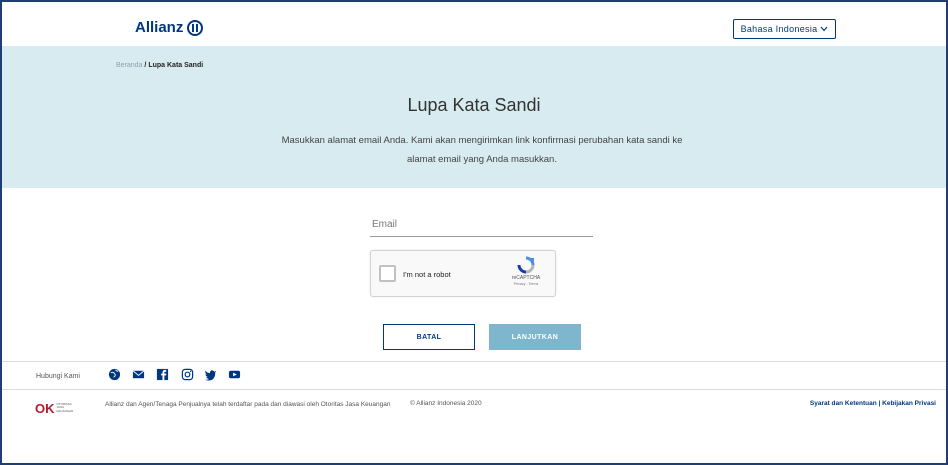  I want to click on language-label: Bahasa Indonesia, so click(779, 29).